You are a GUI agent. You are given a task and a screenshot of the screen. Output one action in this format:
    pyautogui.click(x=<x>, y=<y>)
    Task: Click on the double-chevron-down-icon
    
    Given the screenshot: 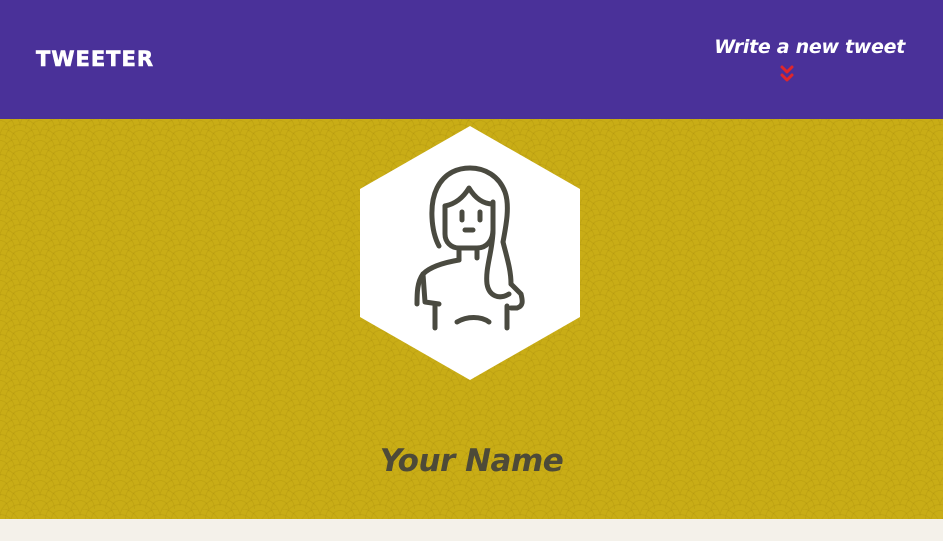 What is the action you would take?
    pyautogui.click(x=787, y=74)
    